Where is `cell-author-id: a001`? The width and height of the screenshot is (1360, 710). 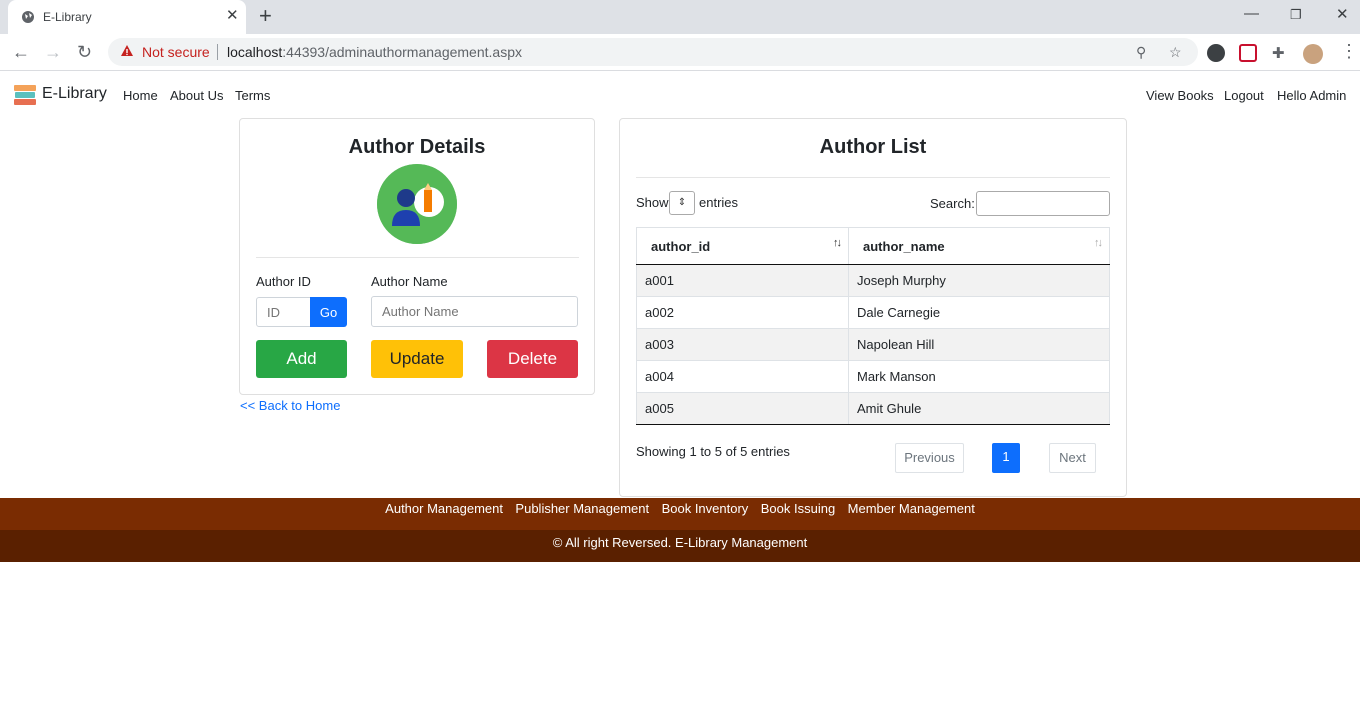
cell-author-id: a001 is located at coordinates (742, 280).